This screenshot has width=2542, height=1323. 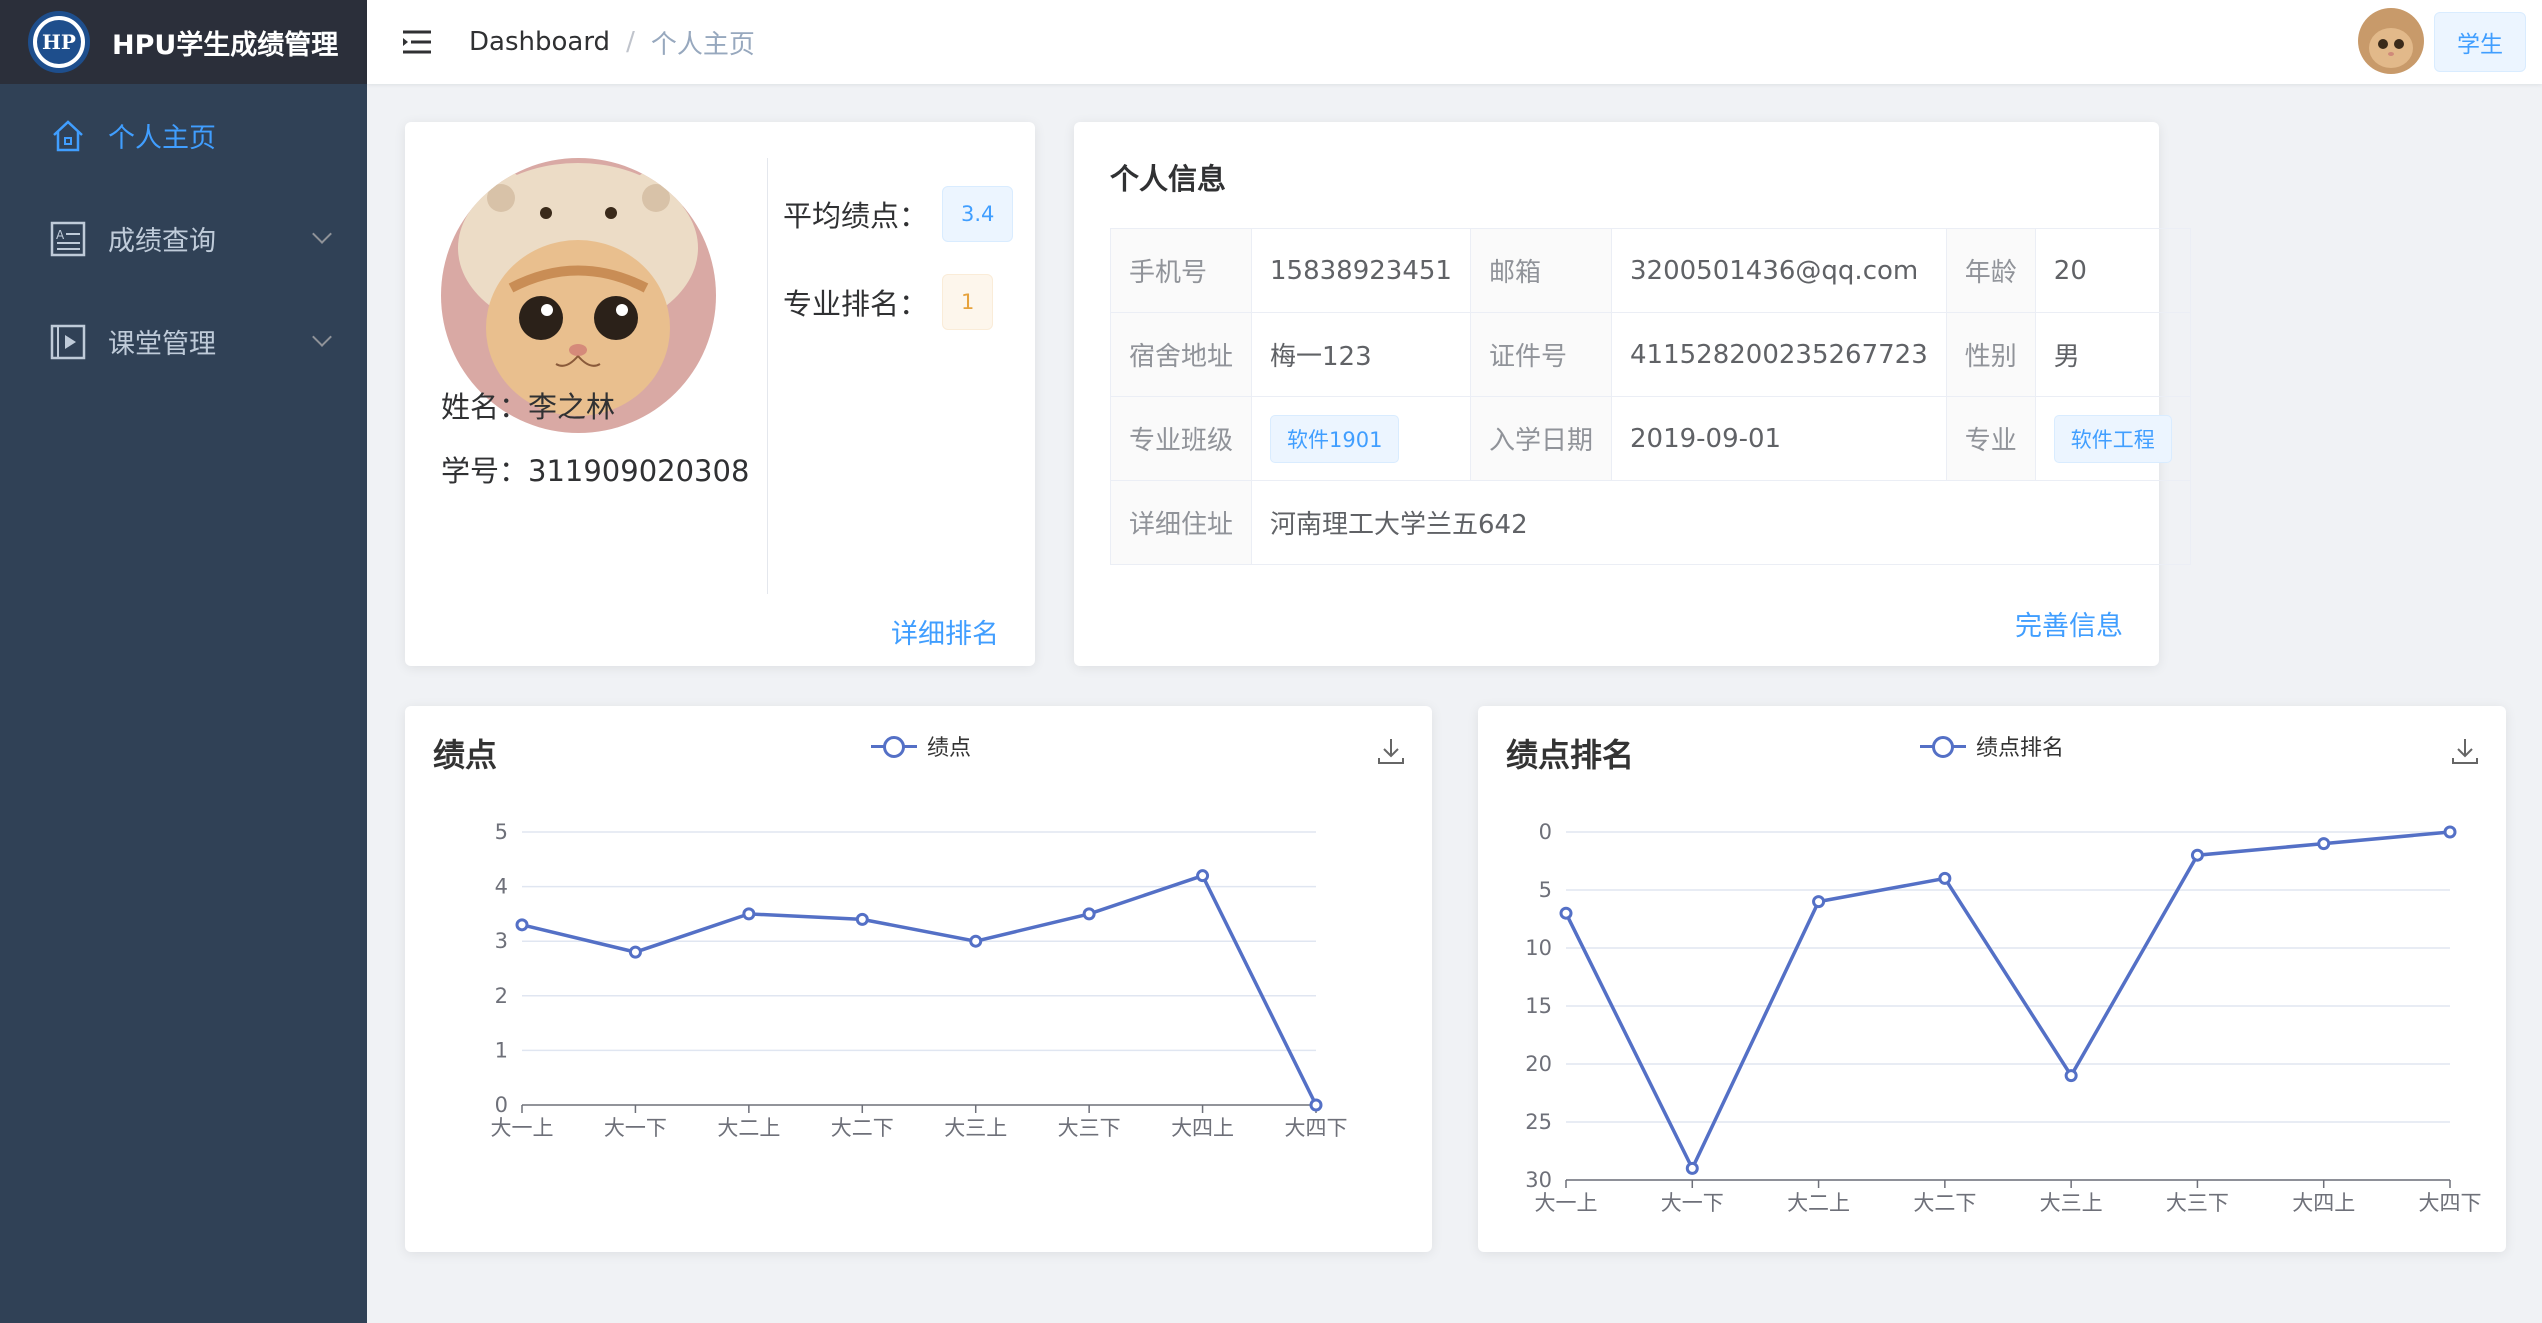 I want to click on menu-toggle-icon, so click(x=417, y=42).